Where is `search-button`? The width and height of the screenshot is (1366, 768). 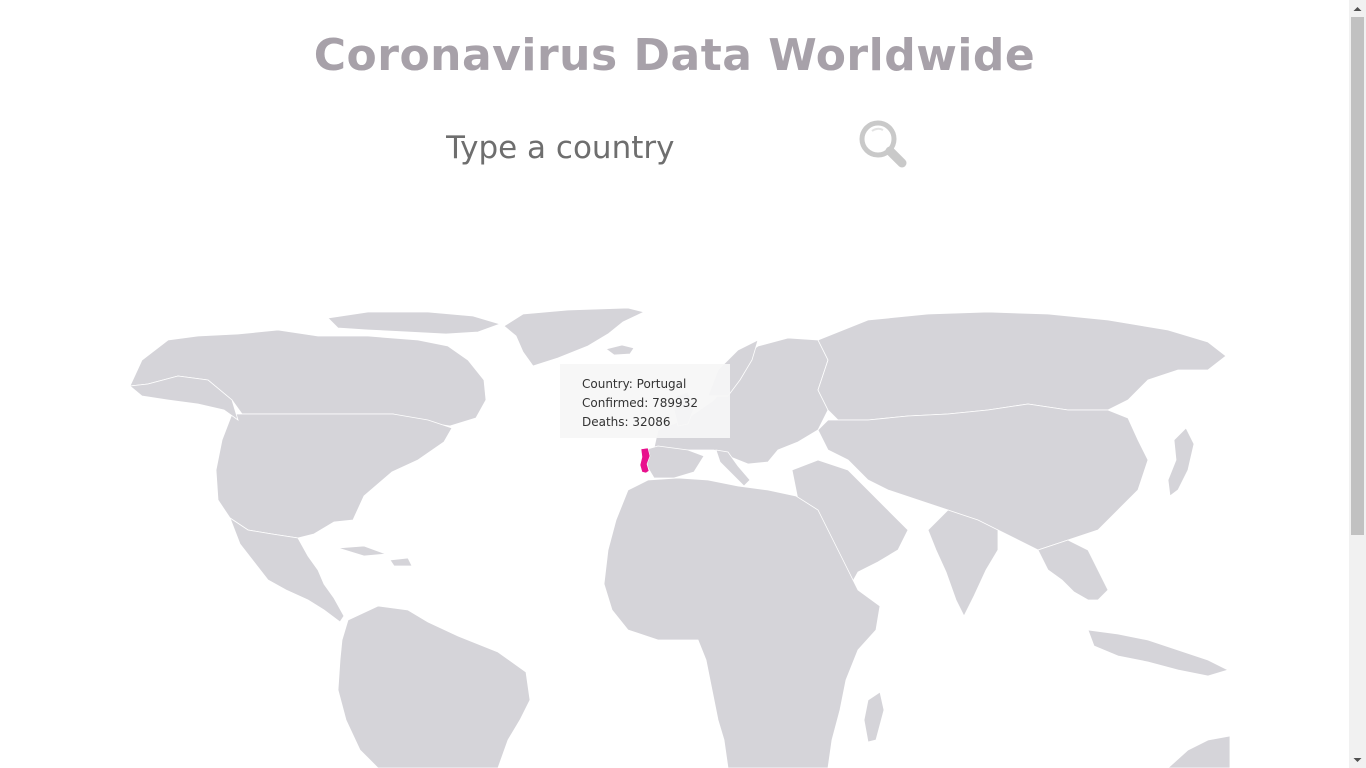
search-button is located at coordinates (884, 146).